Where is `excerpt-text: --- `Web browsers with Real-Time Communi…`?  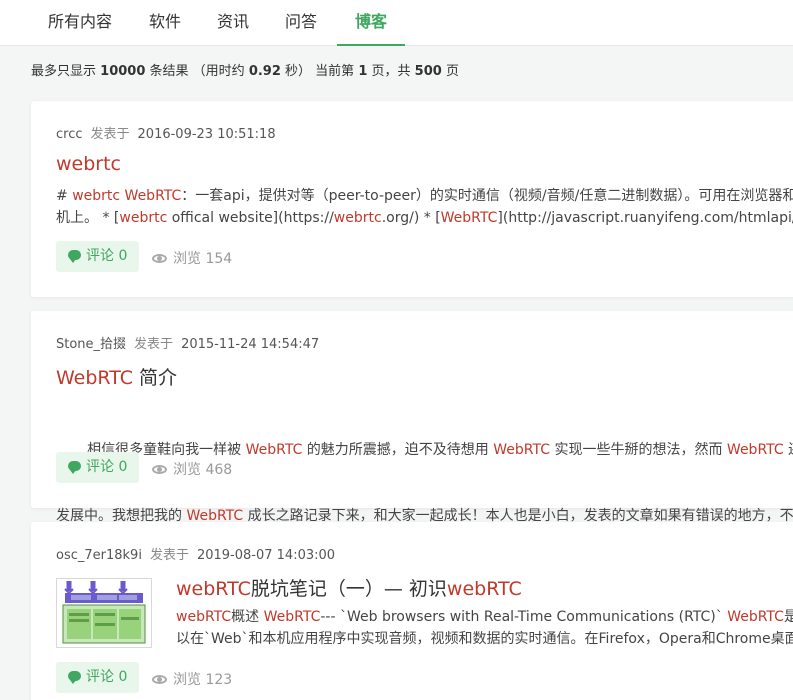 excerpt-text: --- `Web browsers with Real-Time Communi… is located at coordinates (524, 617).